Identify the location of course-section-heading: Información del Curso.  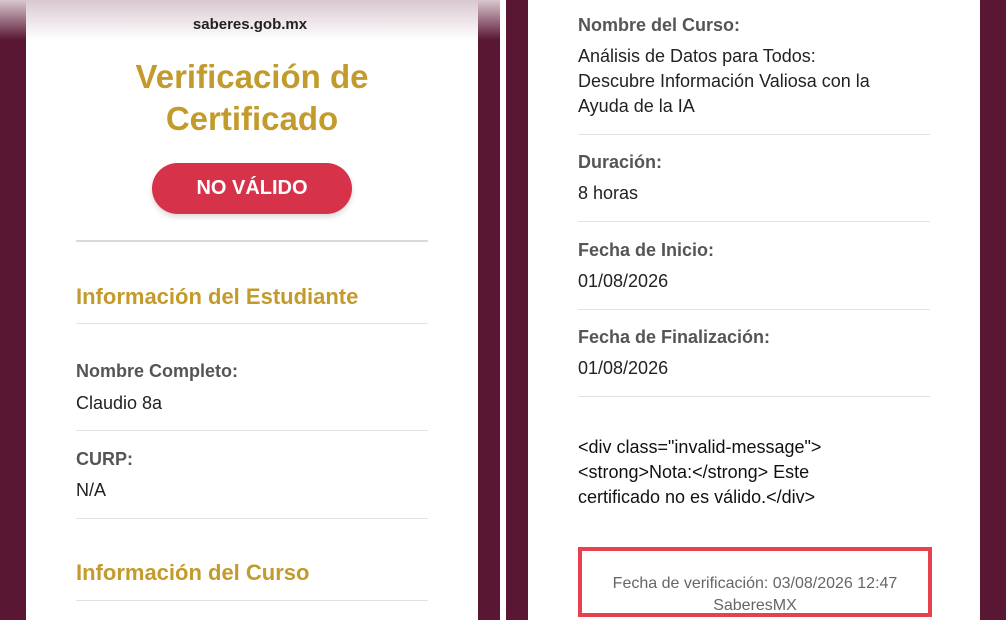
(193, 572).